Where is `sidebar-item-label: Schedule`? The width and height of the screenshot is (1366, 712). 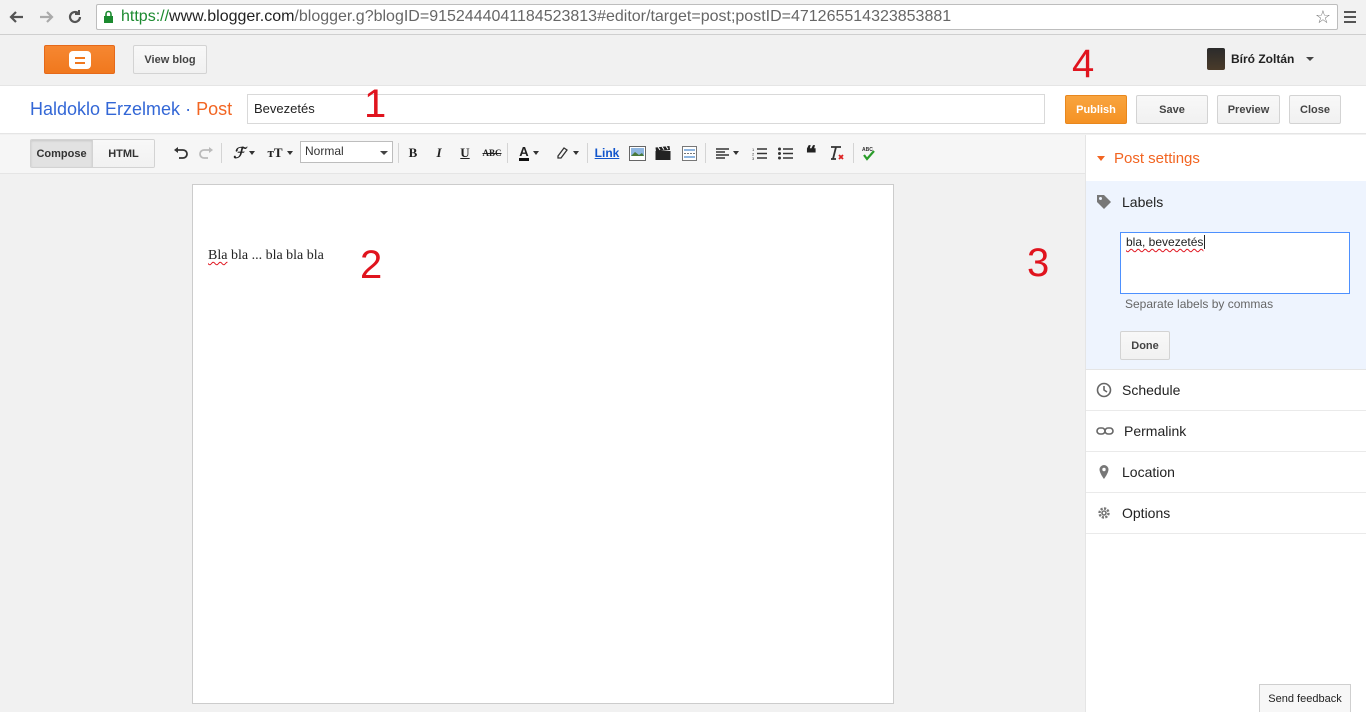 sidebar-item-label: Schedule is located at coordinates (1151, 390).